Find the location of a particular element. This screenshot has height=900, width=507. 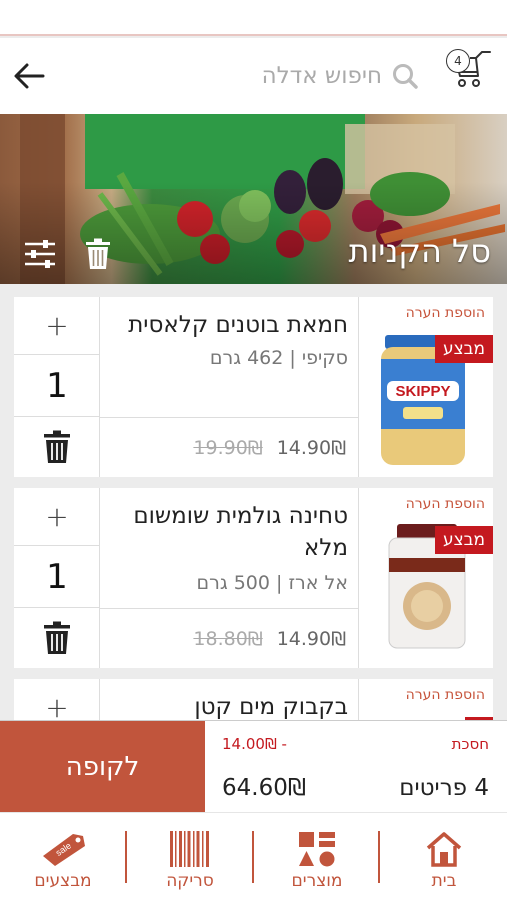

nav-scan: סריקה is located at coordinates (190, 856).